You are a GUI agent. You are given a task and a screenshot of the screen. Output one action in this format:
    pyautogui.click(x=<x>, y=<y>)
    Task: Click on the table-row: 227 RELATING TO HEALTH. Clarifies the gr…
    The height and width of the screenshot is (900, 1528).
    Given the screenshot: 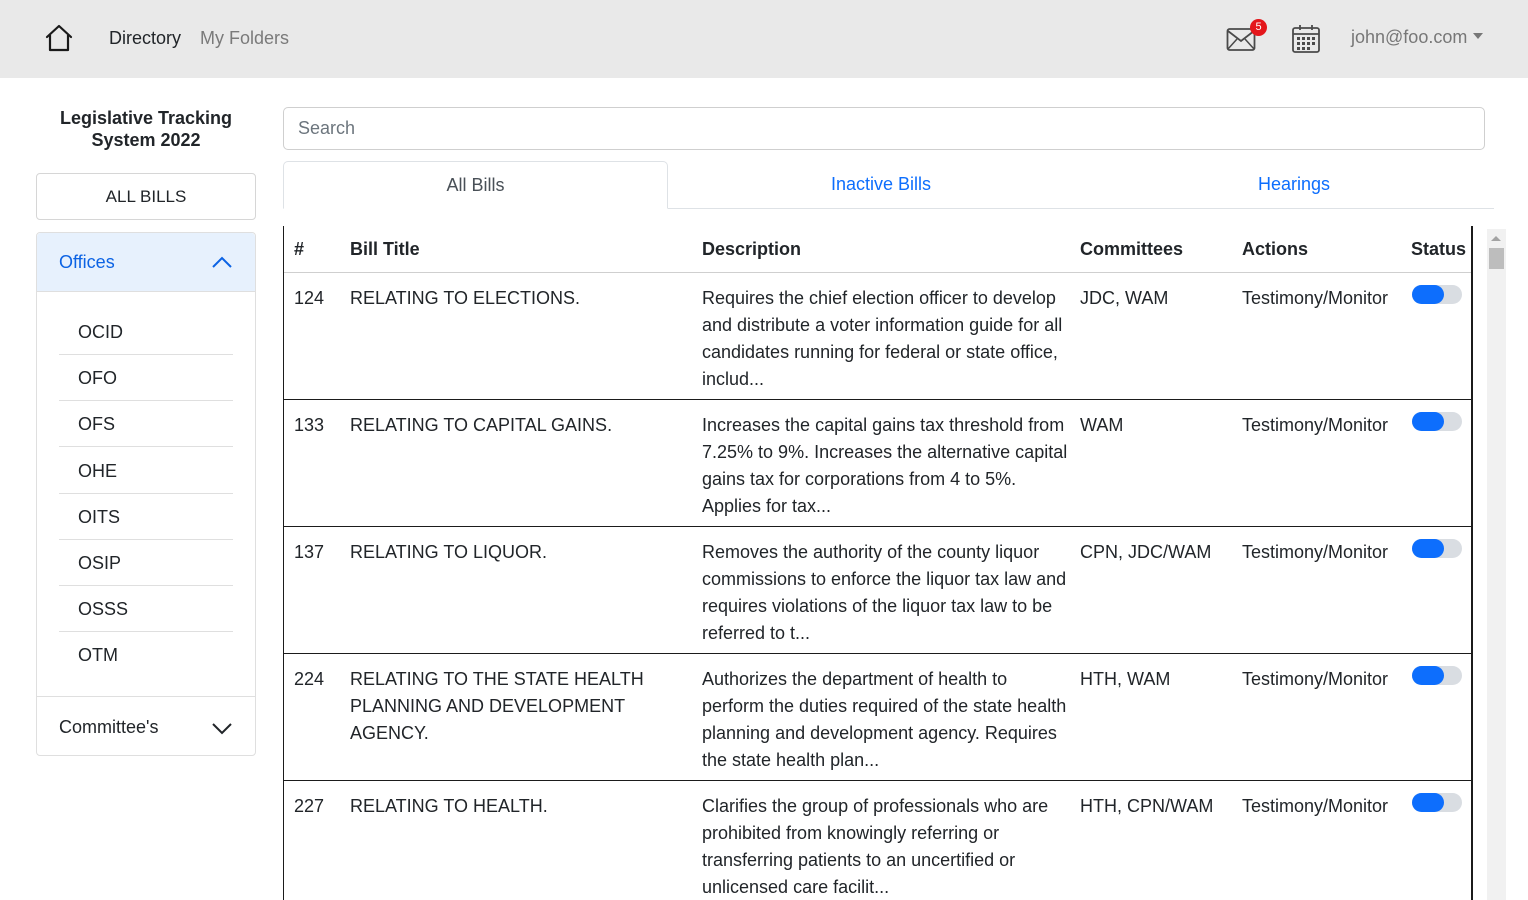 What is the action you would take?
    pyautogui.click(x=877, y=840)
    